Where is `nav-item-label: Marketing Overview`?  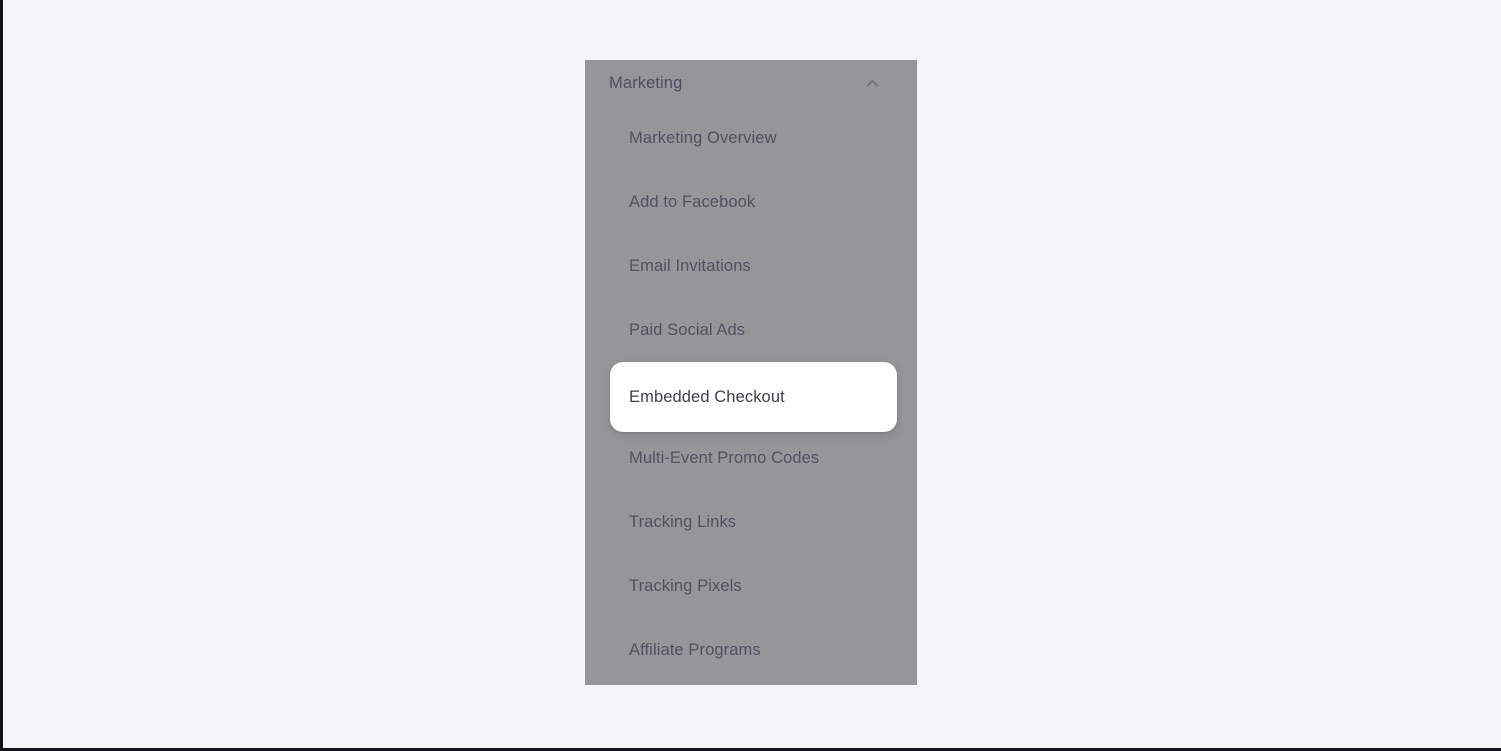
nav-item-label: Marketing Overview is located at coordinates (703, 137).